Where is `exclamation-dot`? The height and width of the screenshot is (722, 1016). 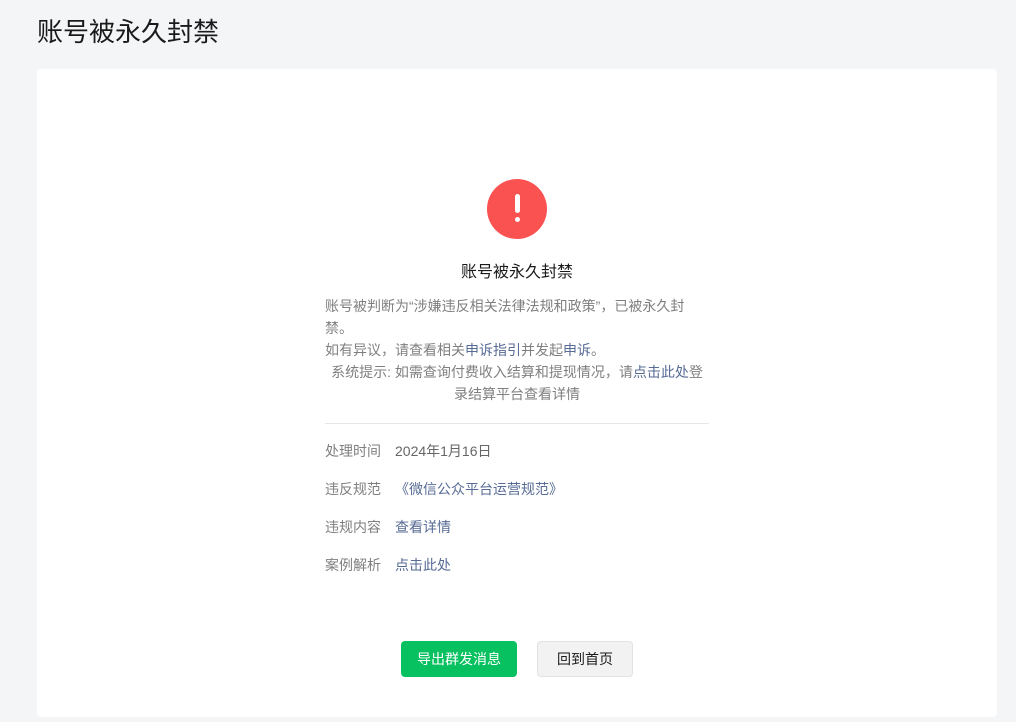 exclamation-dot is located at coordinates (517, 219).